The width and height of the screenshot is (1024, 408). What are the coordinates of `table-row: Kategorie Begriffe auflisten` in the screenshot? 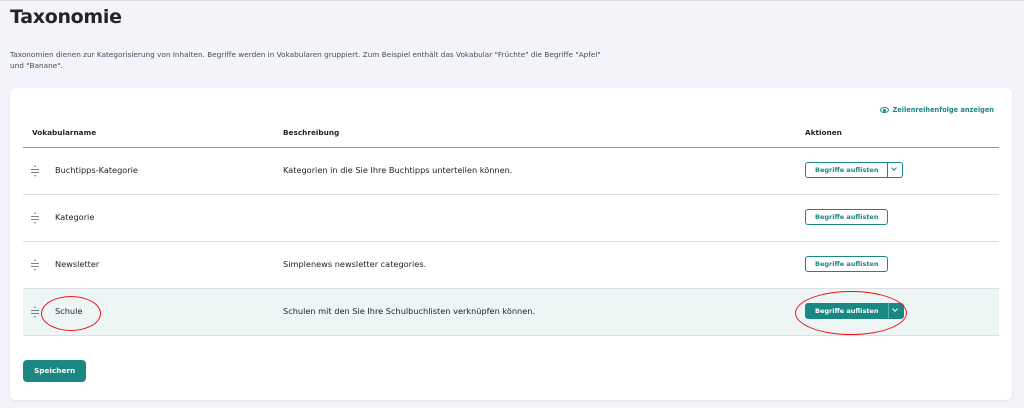 It's located at (511, 218).